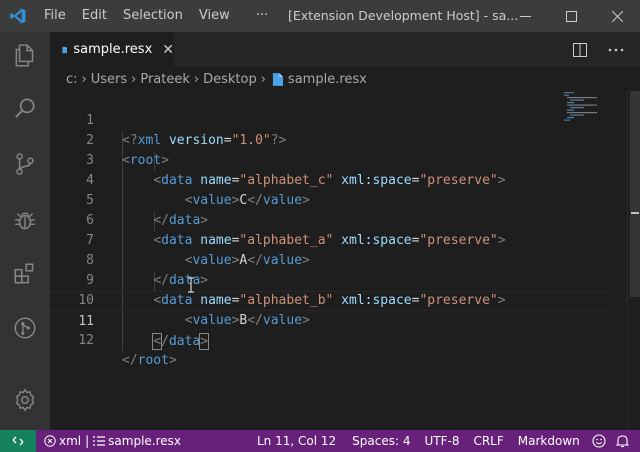 This screenshot has width=640, height=452. Describe the element at coordinates (145, 441) in the screenshot. I see `file-symbol-label: sample.resx` at that location.